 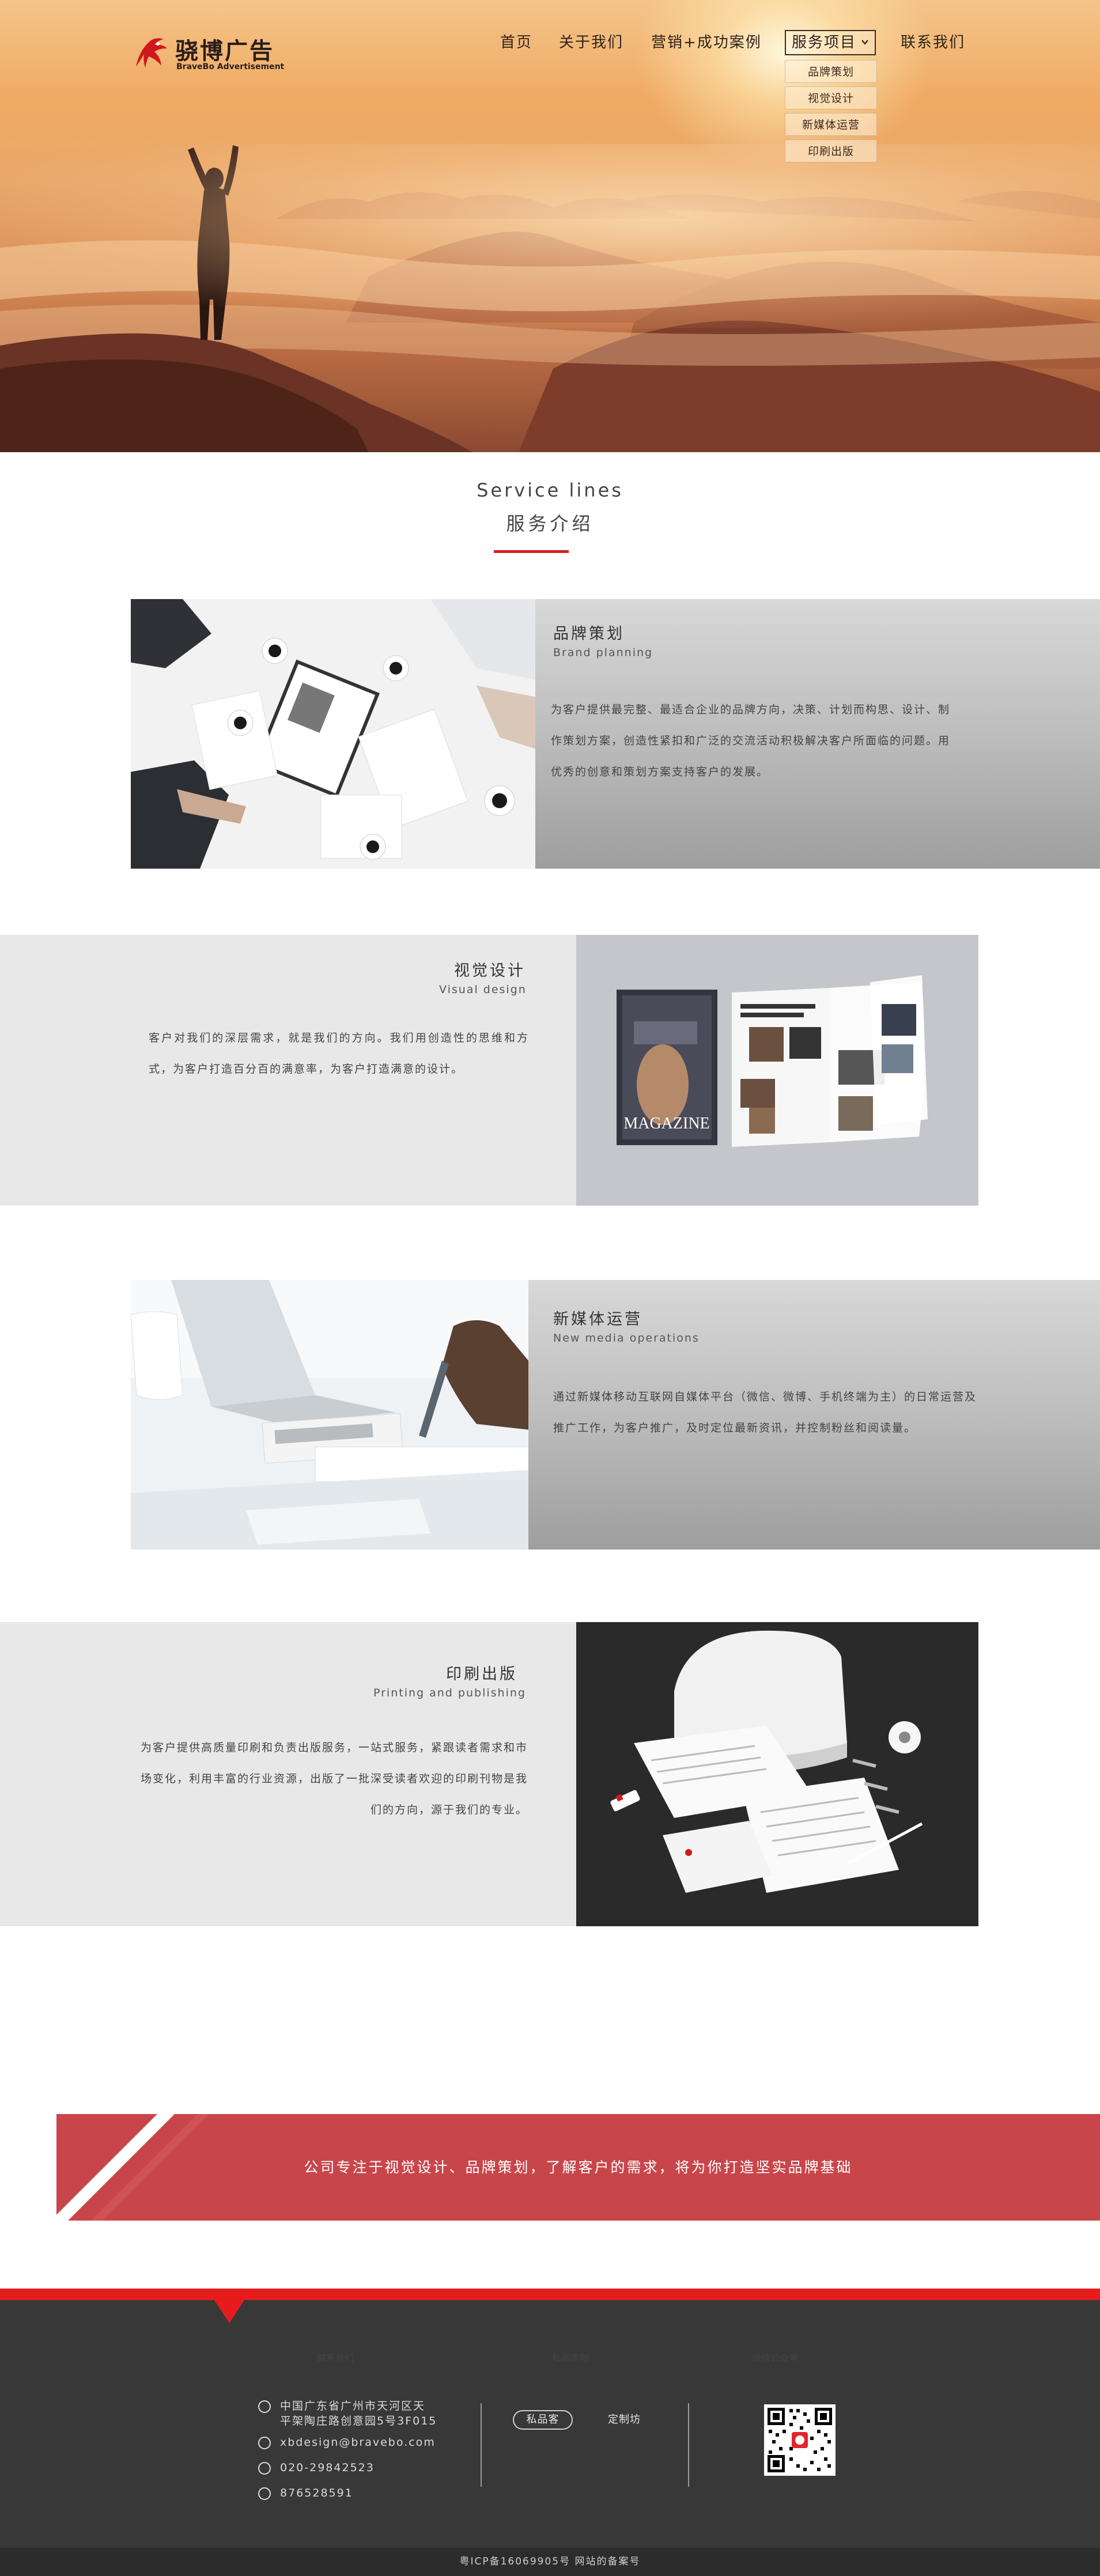 I want to click on footer-copyright: 粤ICP备16069905号 网站的备案号, so click(x=550, y=2562).